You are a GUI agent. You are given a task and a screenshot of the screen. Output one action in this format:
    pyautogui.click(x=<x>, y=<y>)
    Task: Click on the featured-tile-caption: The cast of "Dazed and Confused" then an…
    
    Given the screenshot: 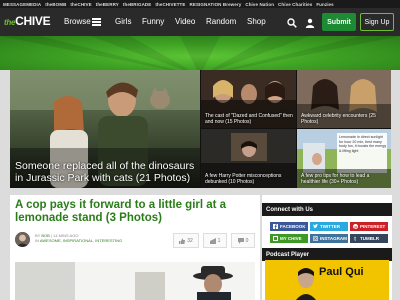 What is the action you would take?
    pyautogui.click(x=249, y=119)
    